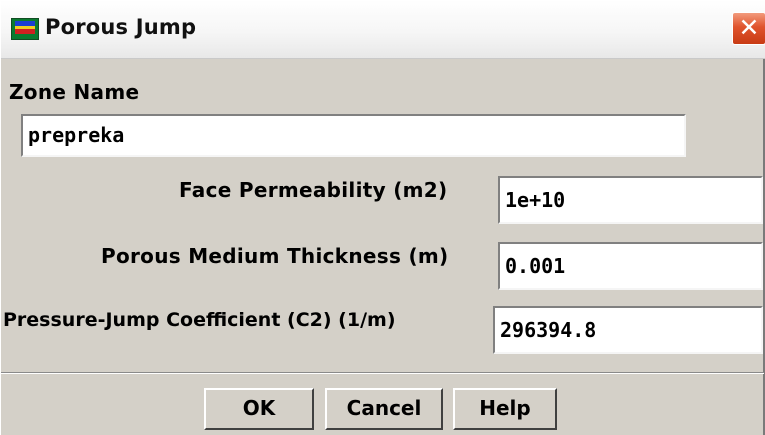  What do you see at coordinates (275, 256) in the screenshot?
I see `porous-thickness-label: Porous Medium Thickness (m)` at bounding box center [275, 256].